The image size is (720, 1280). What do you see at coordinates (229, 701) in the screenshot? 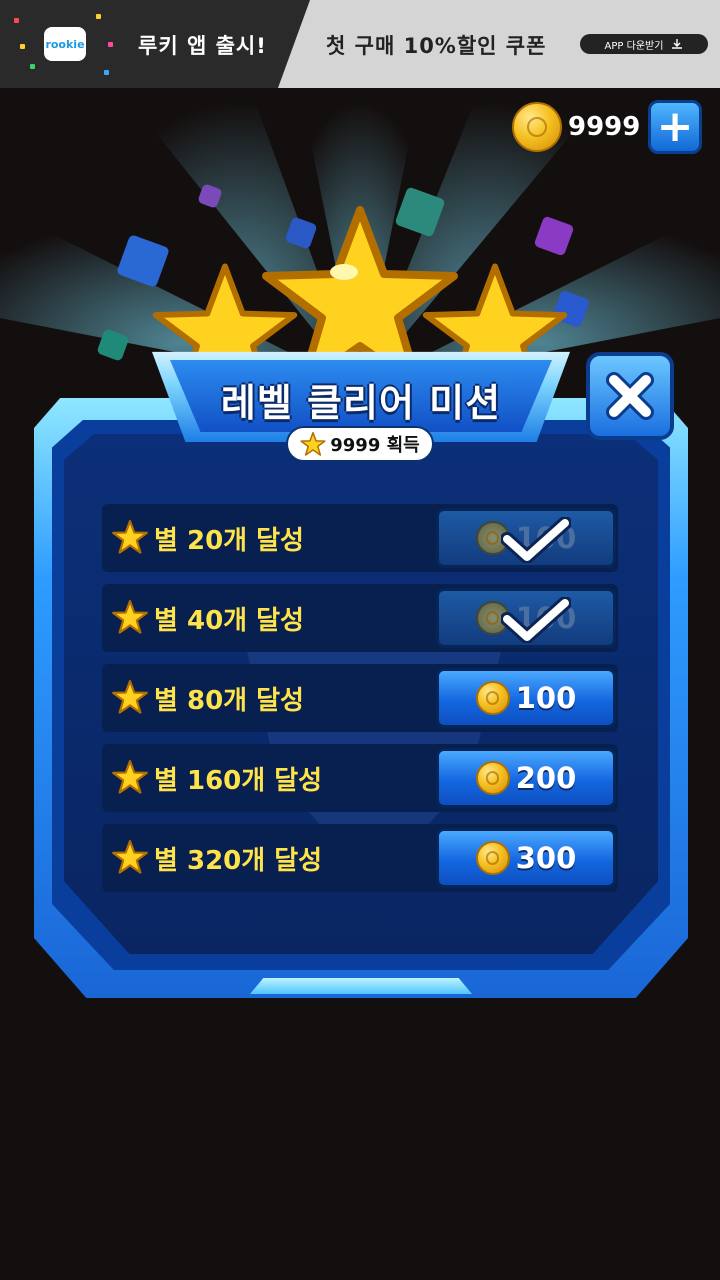
I see `mission-label: 별 80개 달성` at bounding box center [229, 701].